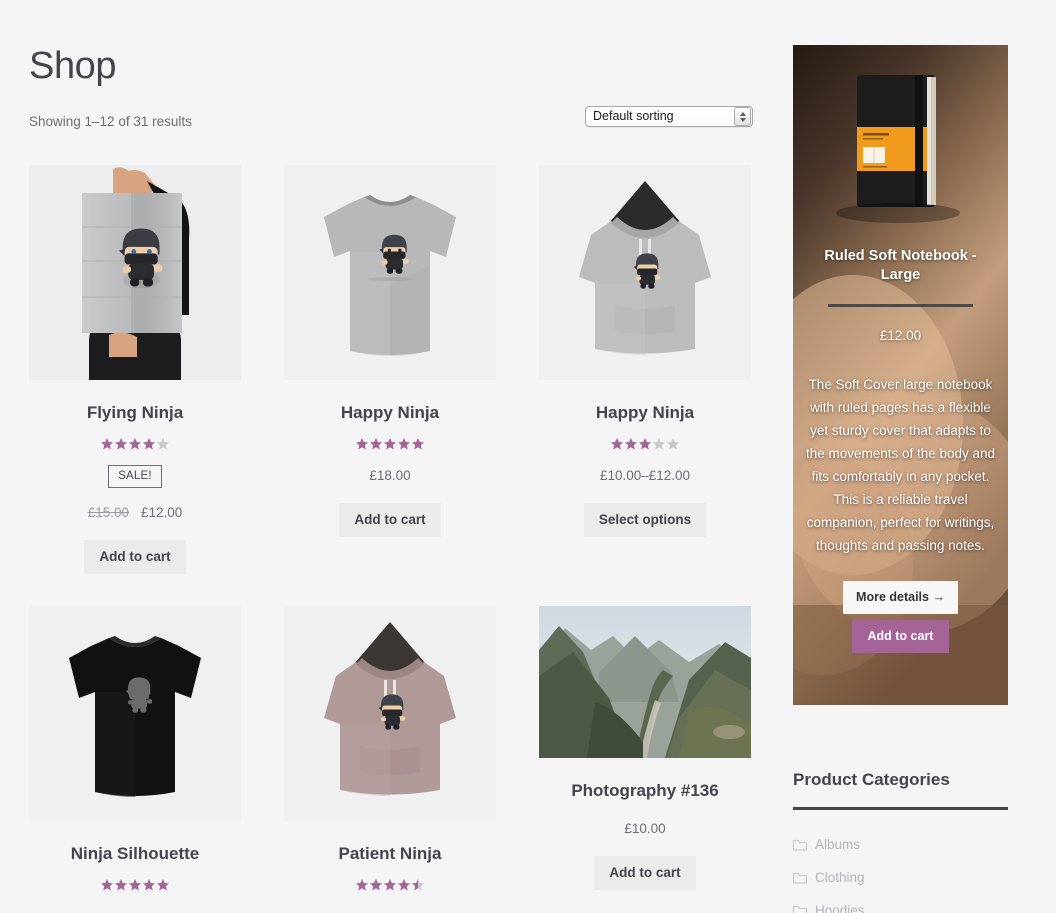 This screenshot has width=1056, height=913. What do you see at coordinates (900, 880) in the screenshot?
I see `category-item-clothing: Clothing` at bounding box center [900, 880].